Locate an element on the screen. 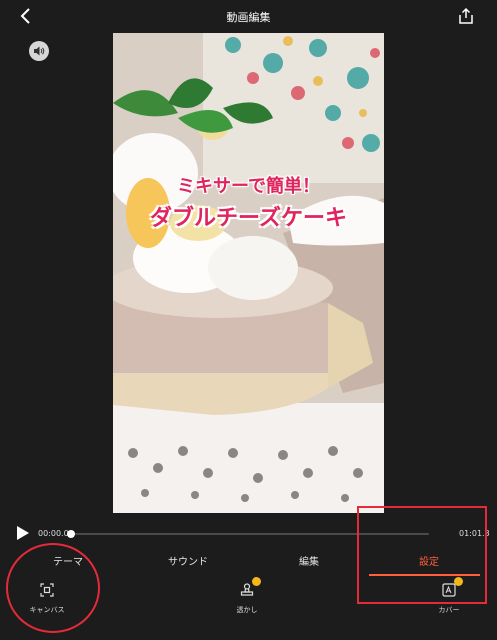 The image size is (497, 640). annotation-rectangle is located at coordinates (422, 555).